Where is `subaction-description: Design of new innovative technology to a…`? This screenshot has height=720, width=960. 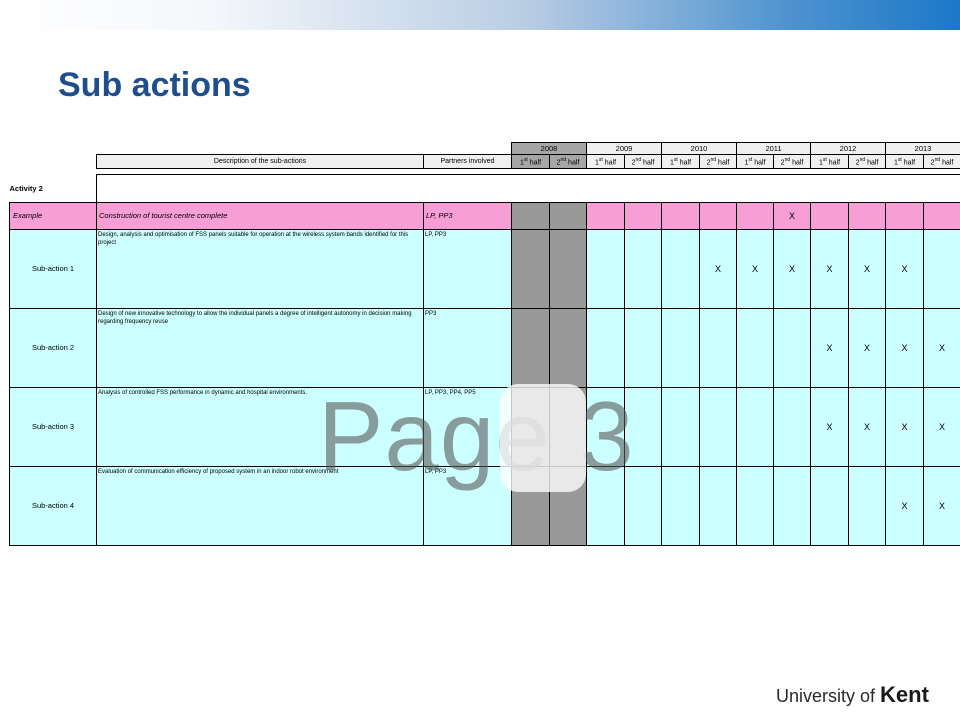
subaction-description: Design of new innovative technology to a… is located at coordinates (260, 347).